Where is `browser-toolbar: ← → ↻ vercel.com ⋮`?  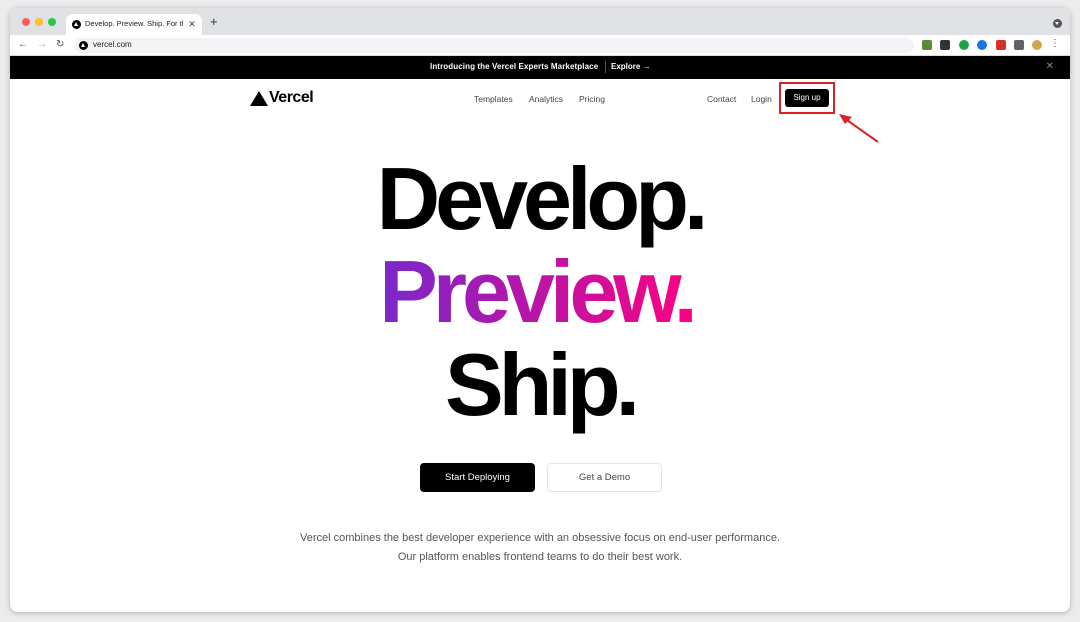
browser-toolbar: ← → ↻ vercel.com ⋮ is located at coordinates (540, 45).